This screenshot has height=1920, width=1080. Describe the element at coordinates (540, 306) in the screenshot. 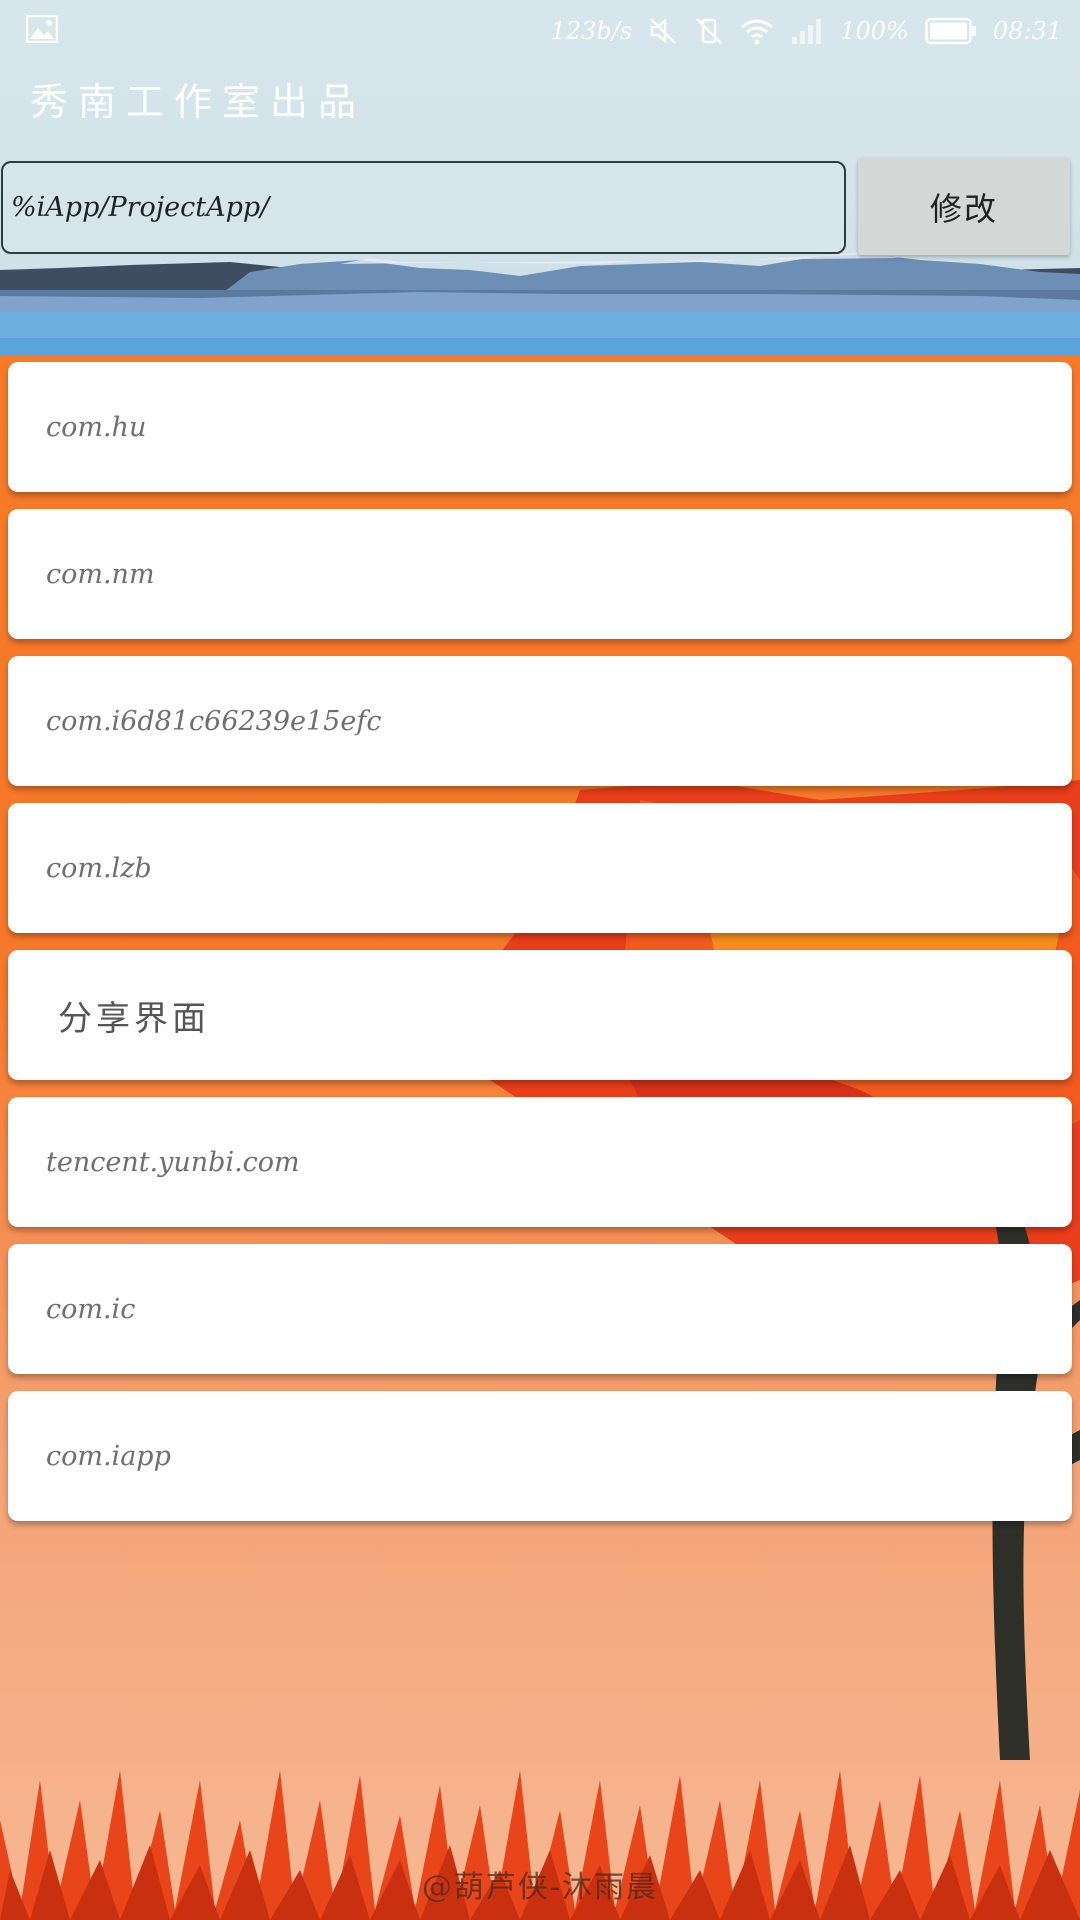

I see `lake-mountain-scenery` at that location.